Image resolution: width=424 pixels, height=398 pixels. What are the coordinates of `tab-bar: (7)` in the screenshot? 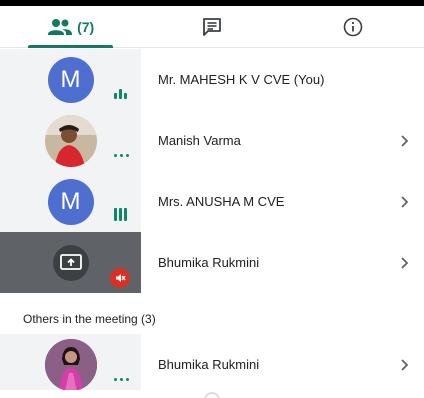 It's located at (212, 27).